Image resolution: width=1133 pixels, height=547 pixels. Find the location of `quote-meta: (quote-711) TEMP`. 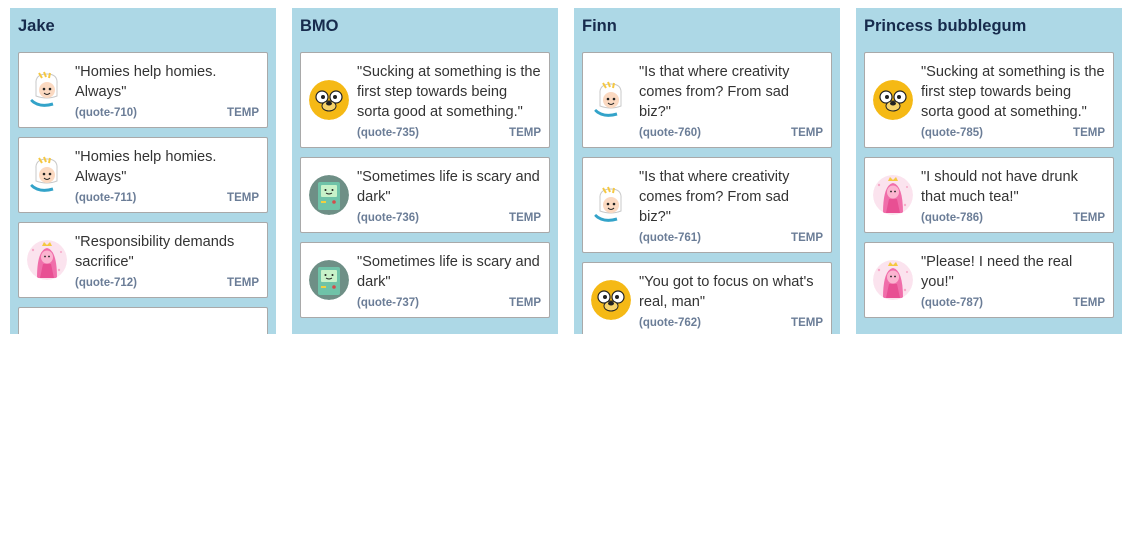

quote-meta: (quote-711) TEMP is located at coordinates (167, 198).